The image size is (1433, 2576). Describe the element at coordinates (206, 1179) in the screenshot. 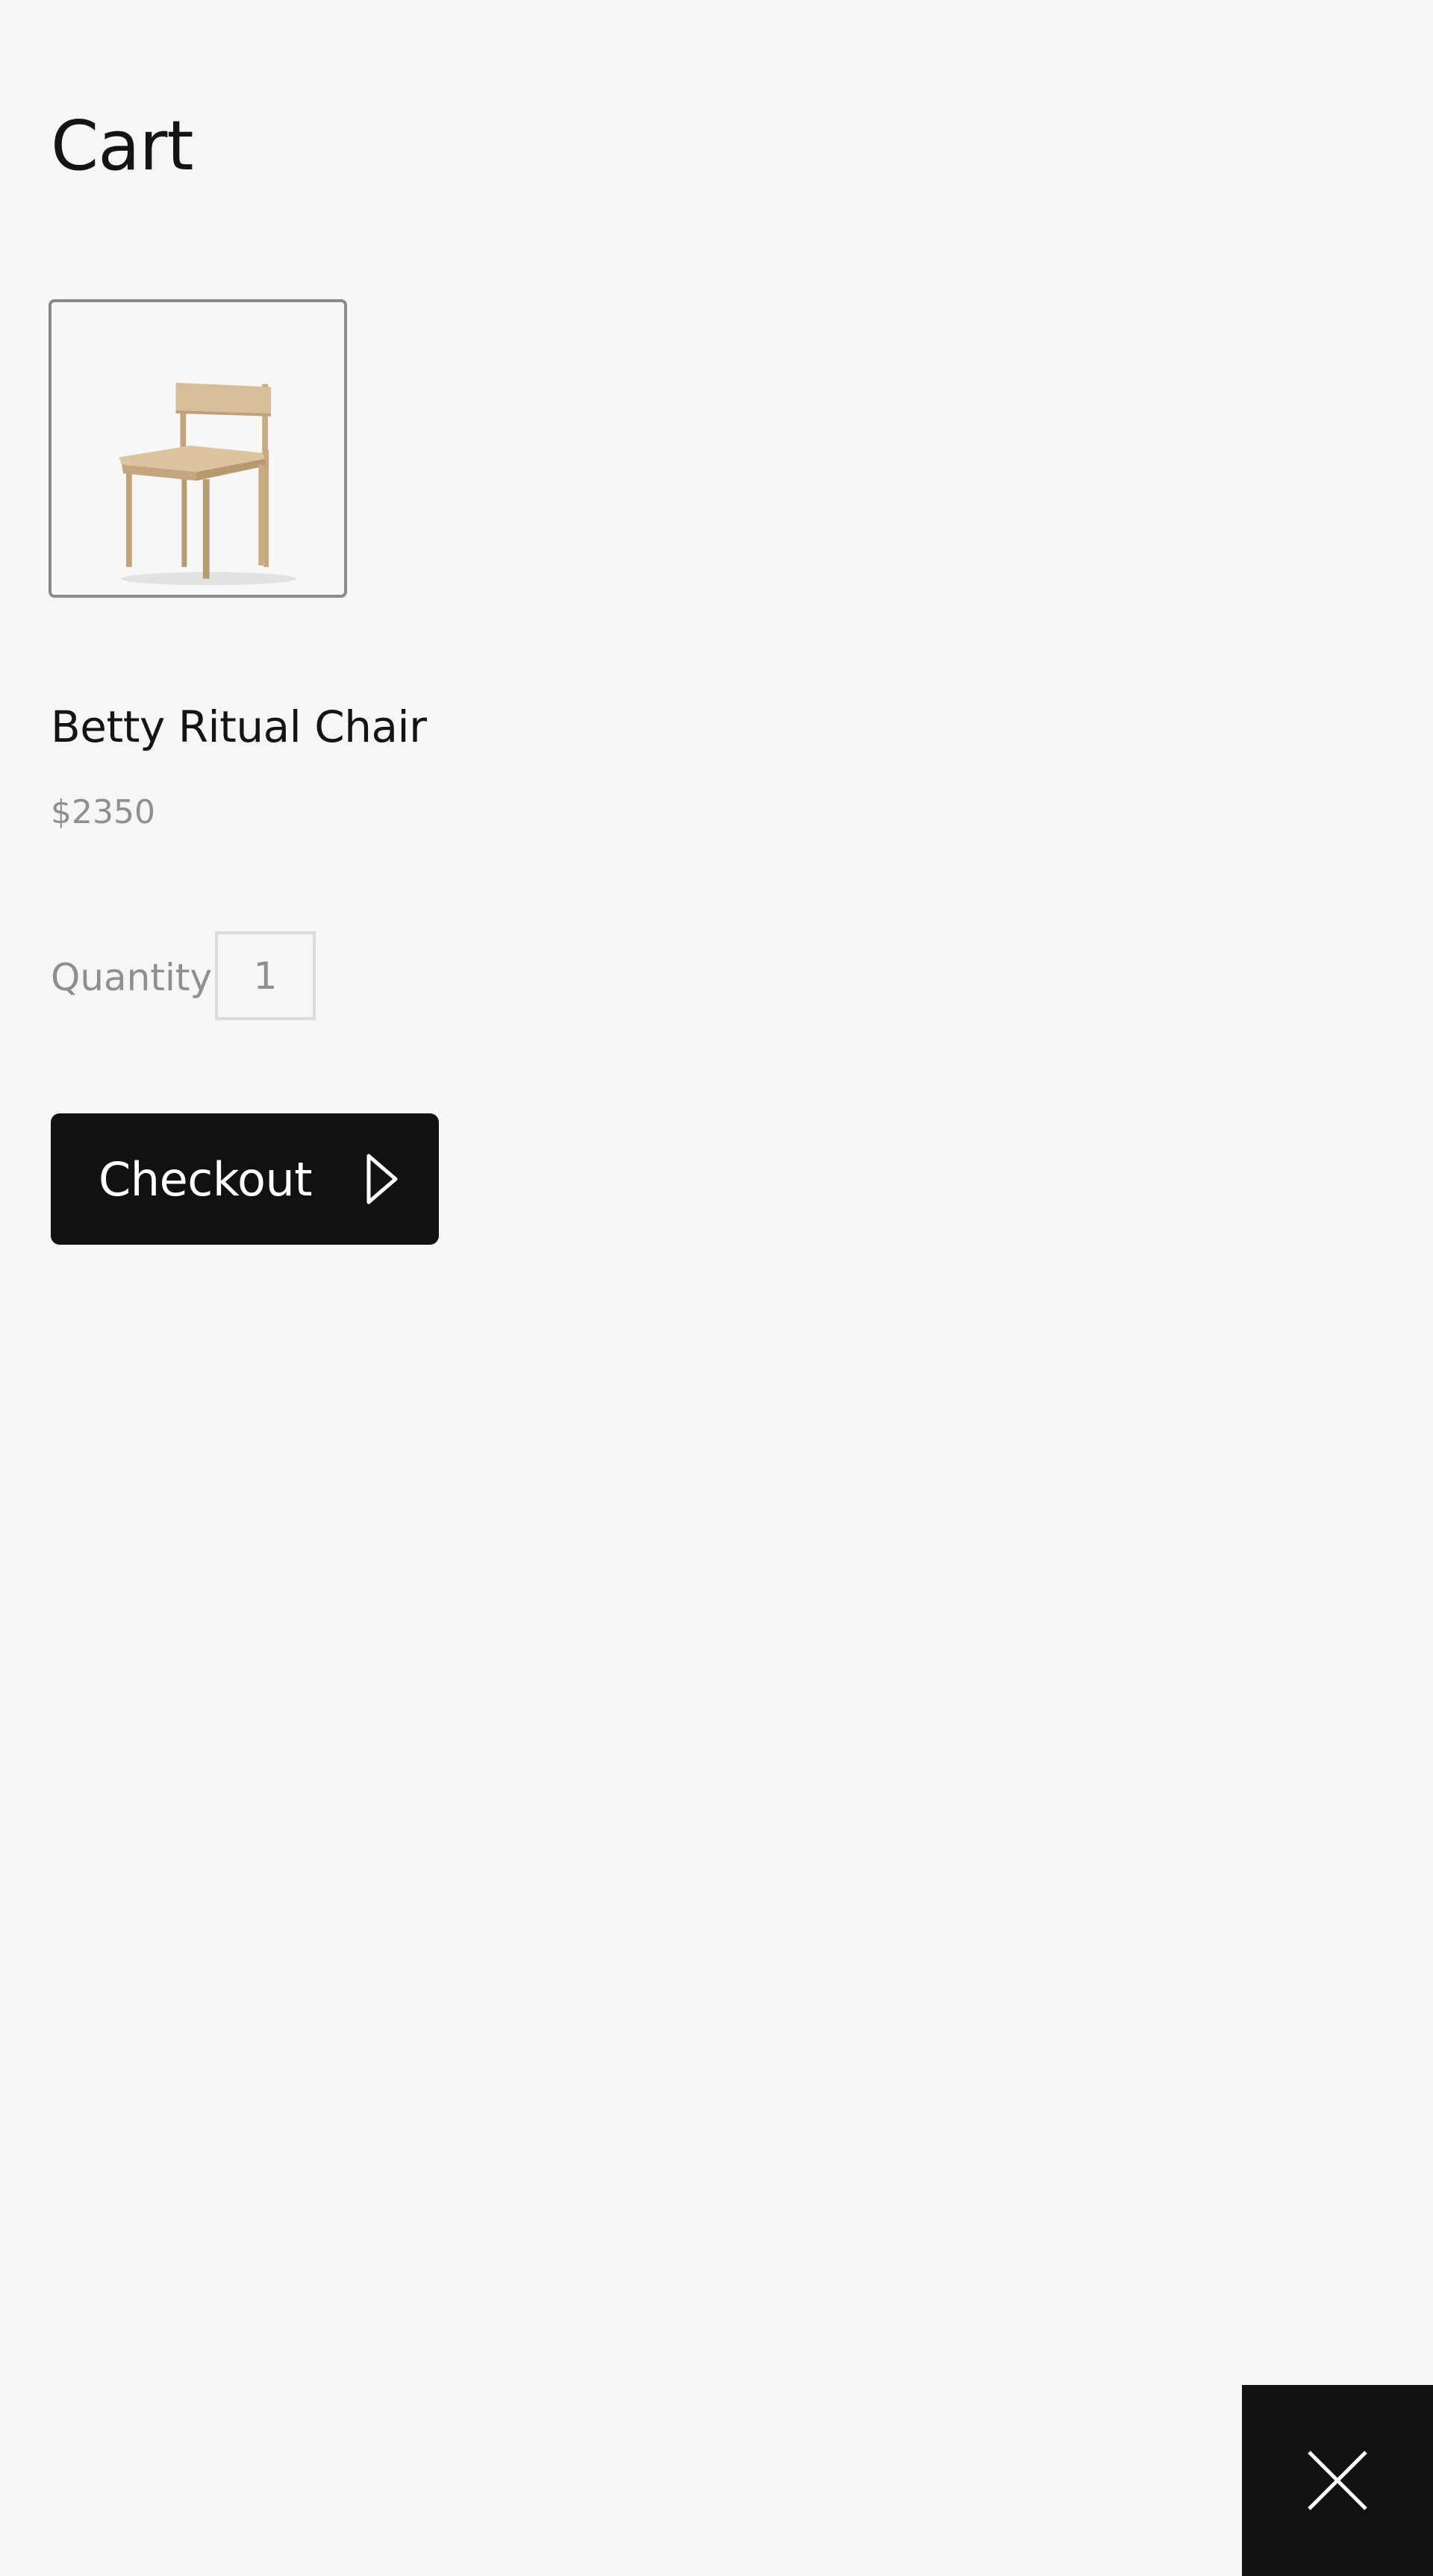

I see `checkout-label: Checkout` at that location.